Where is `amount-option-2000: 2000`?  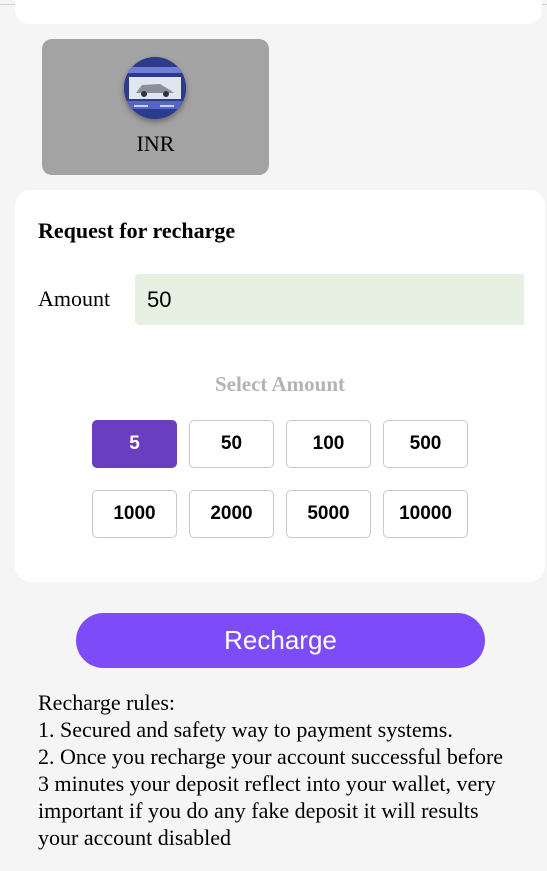 amount-option-2000: 2000 is located at coordinates (231, 514).